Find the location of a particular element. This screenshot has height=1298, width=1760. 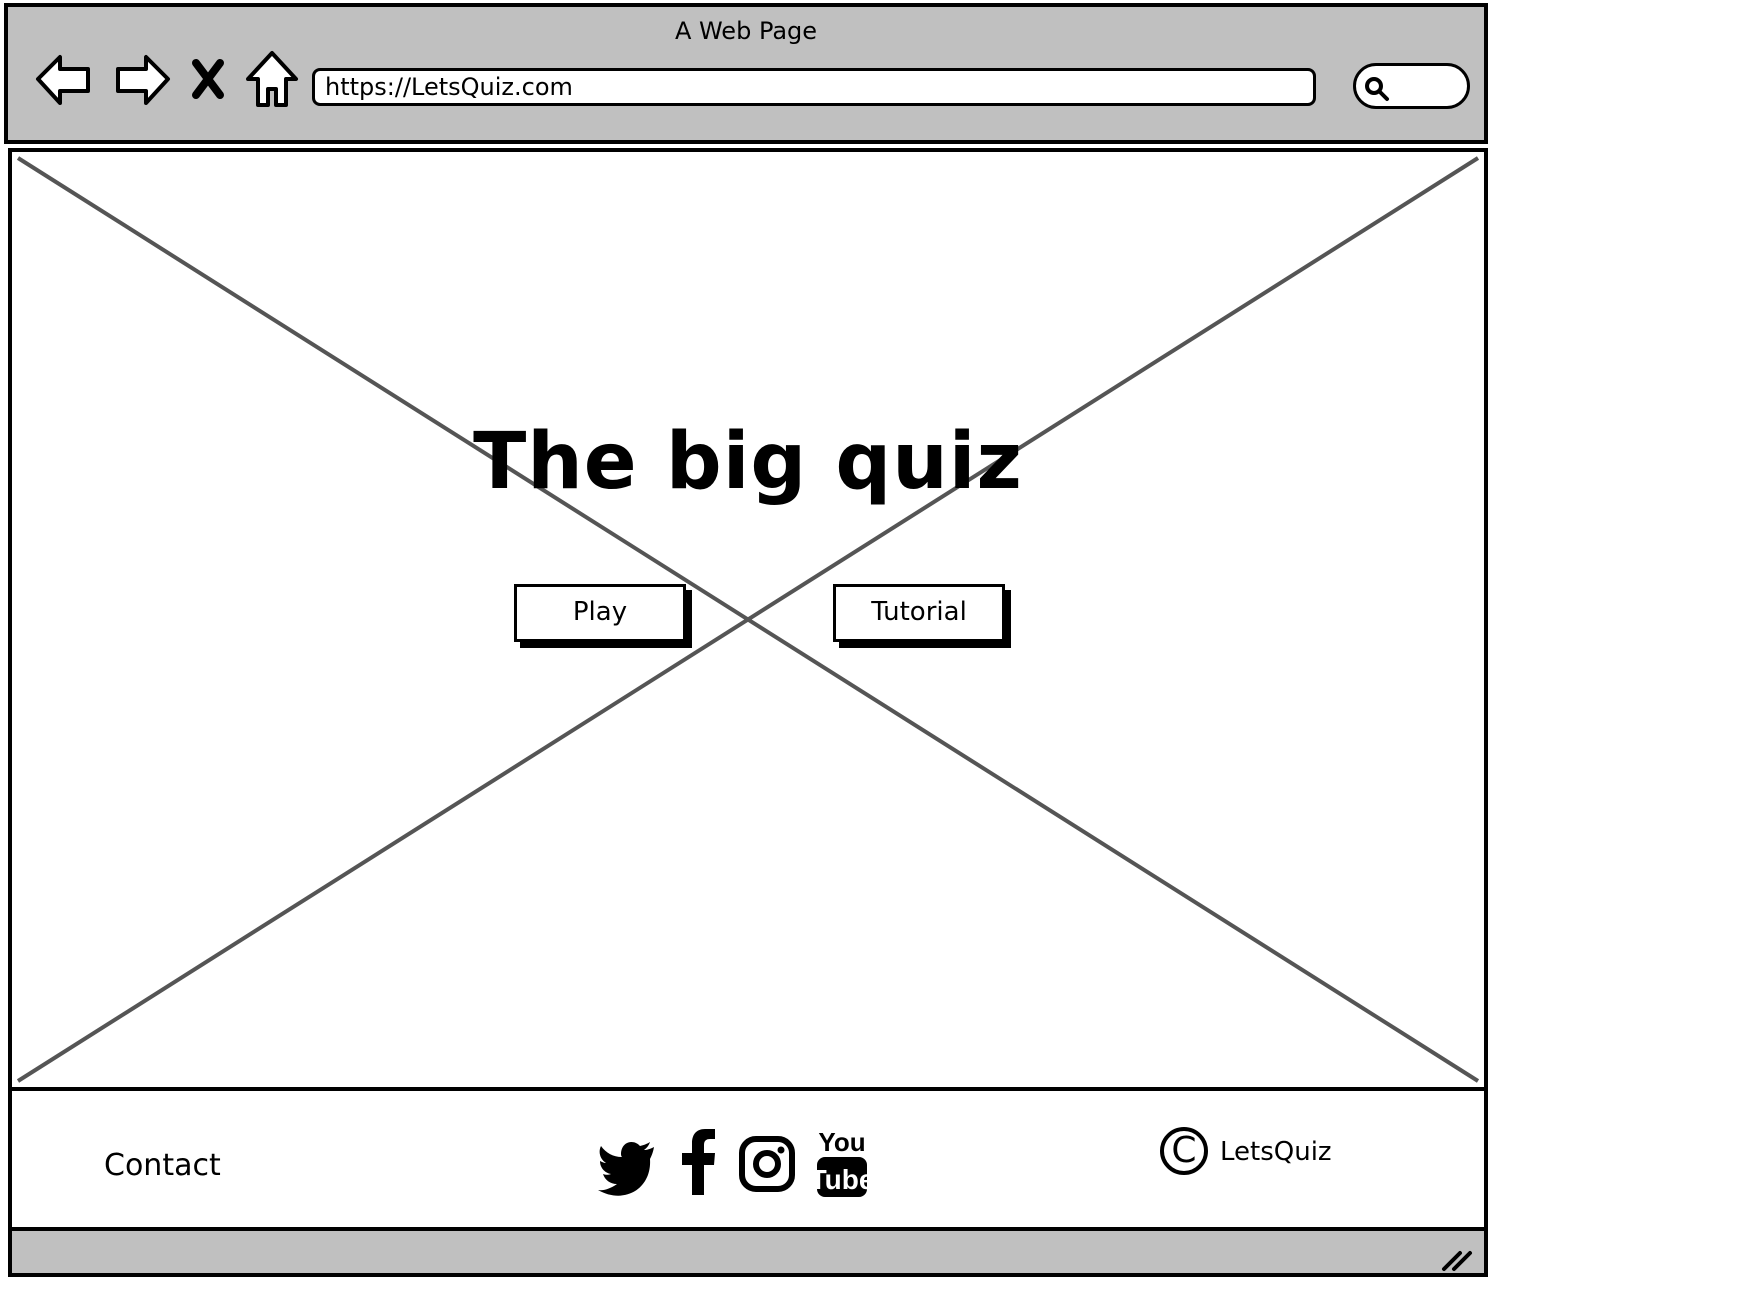

youtube-text-top: You is located at coordinates (841, 1142).